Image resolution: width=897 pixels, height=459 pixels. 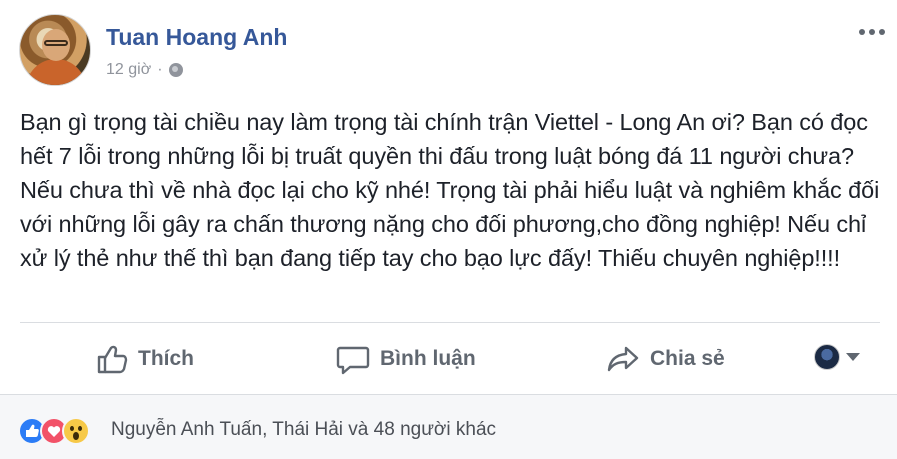 I want to click on author-avatar, so click(x=55, y=50).